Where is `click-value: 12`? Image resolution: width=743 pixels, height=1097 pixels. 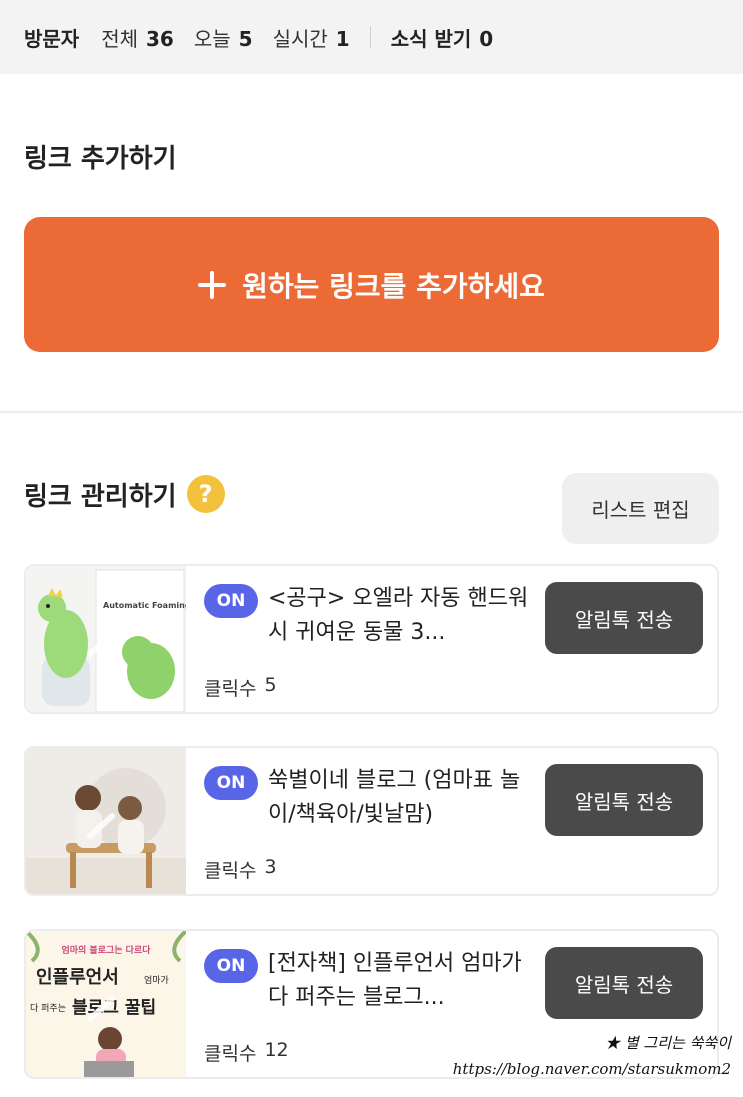 click-value: 12 is located at coordinates (276, 1050).